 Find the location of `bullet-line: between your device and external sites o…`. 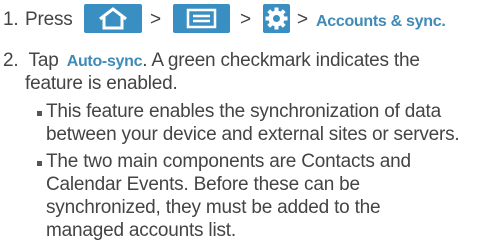

bullet-line: between your device and external sites o… is located at coordinates (253, 134).